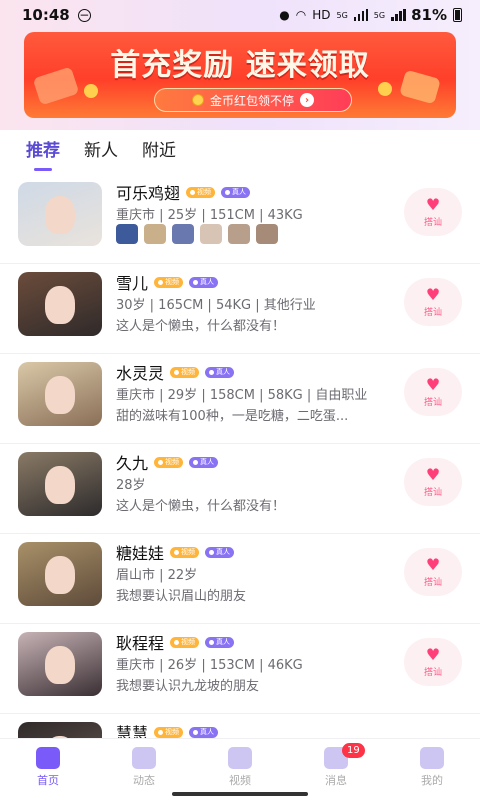  I want to click on user-bio: 我想要认识眉山的朋友, so click(181, 596).